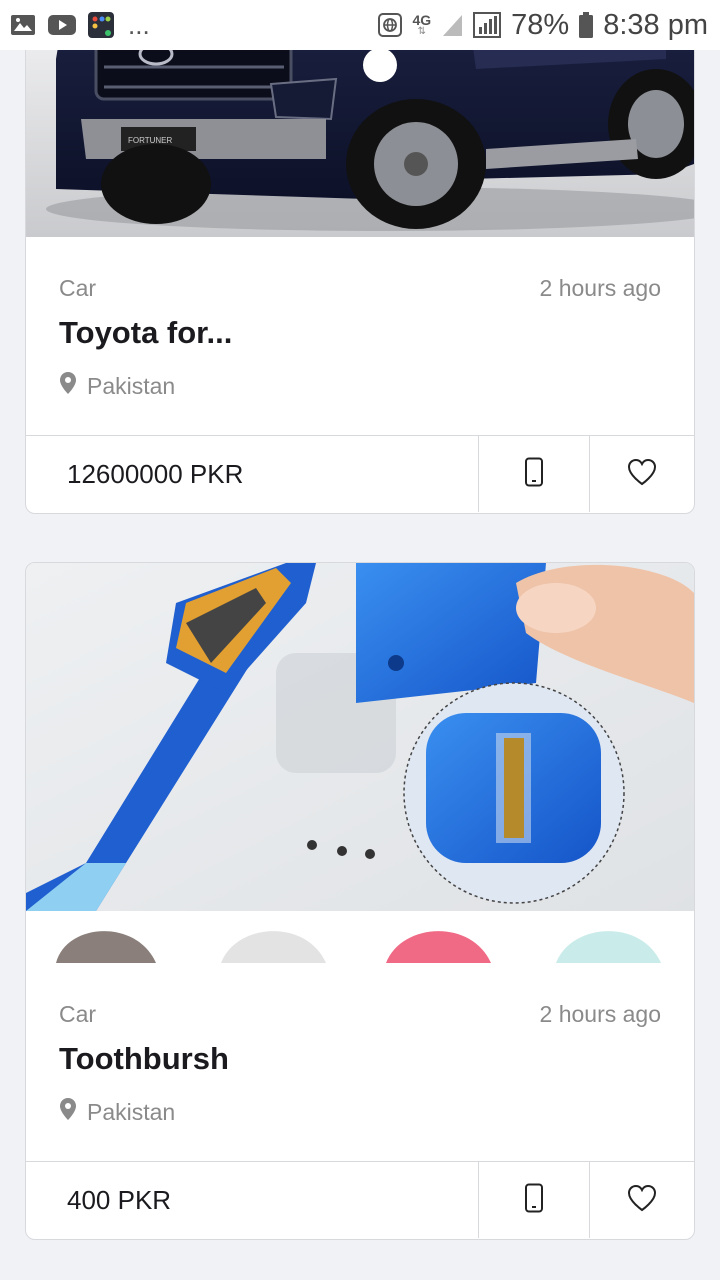  What do you see at coordinates (360, 473) in the screenshot?
I see `listing-action-bar: 12600000 PKR` at bounding box center [360, 473].